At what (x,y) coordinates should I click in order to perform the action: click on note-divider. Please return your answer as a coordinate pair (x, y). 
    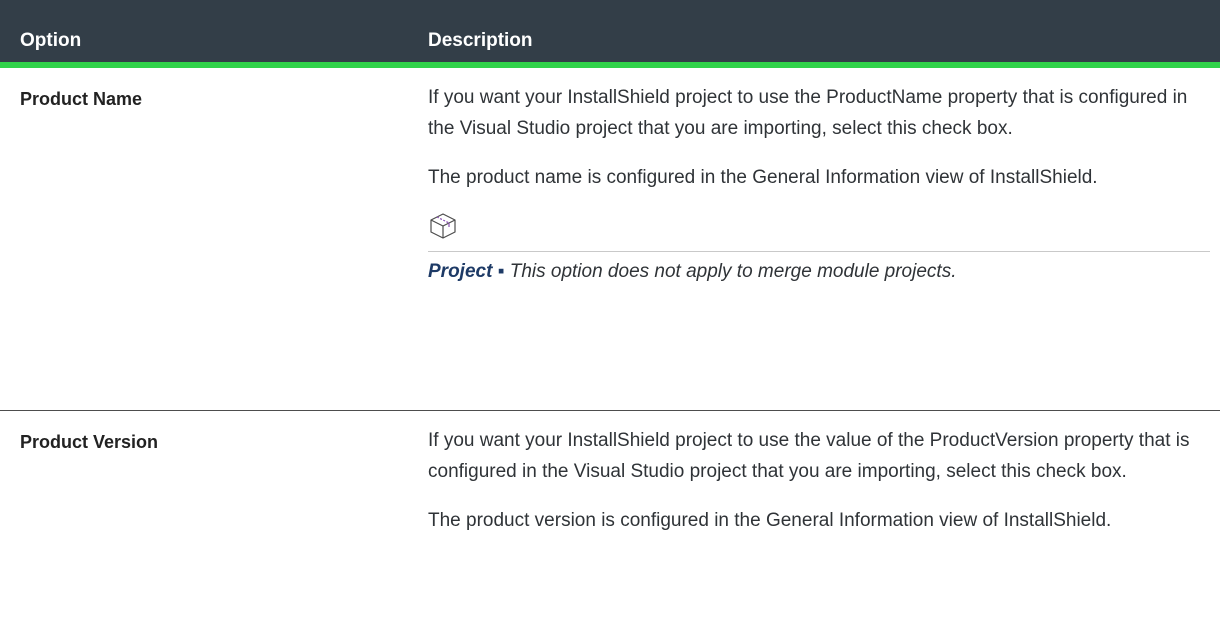
    Looking at the image, I should click on (819, 251).